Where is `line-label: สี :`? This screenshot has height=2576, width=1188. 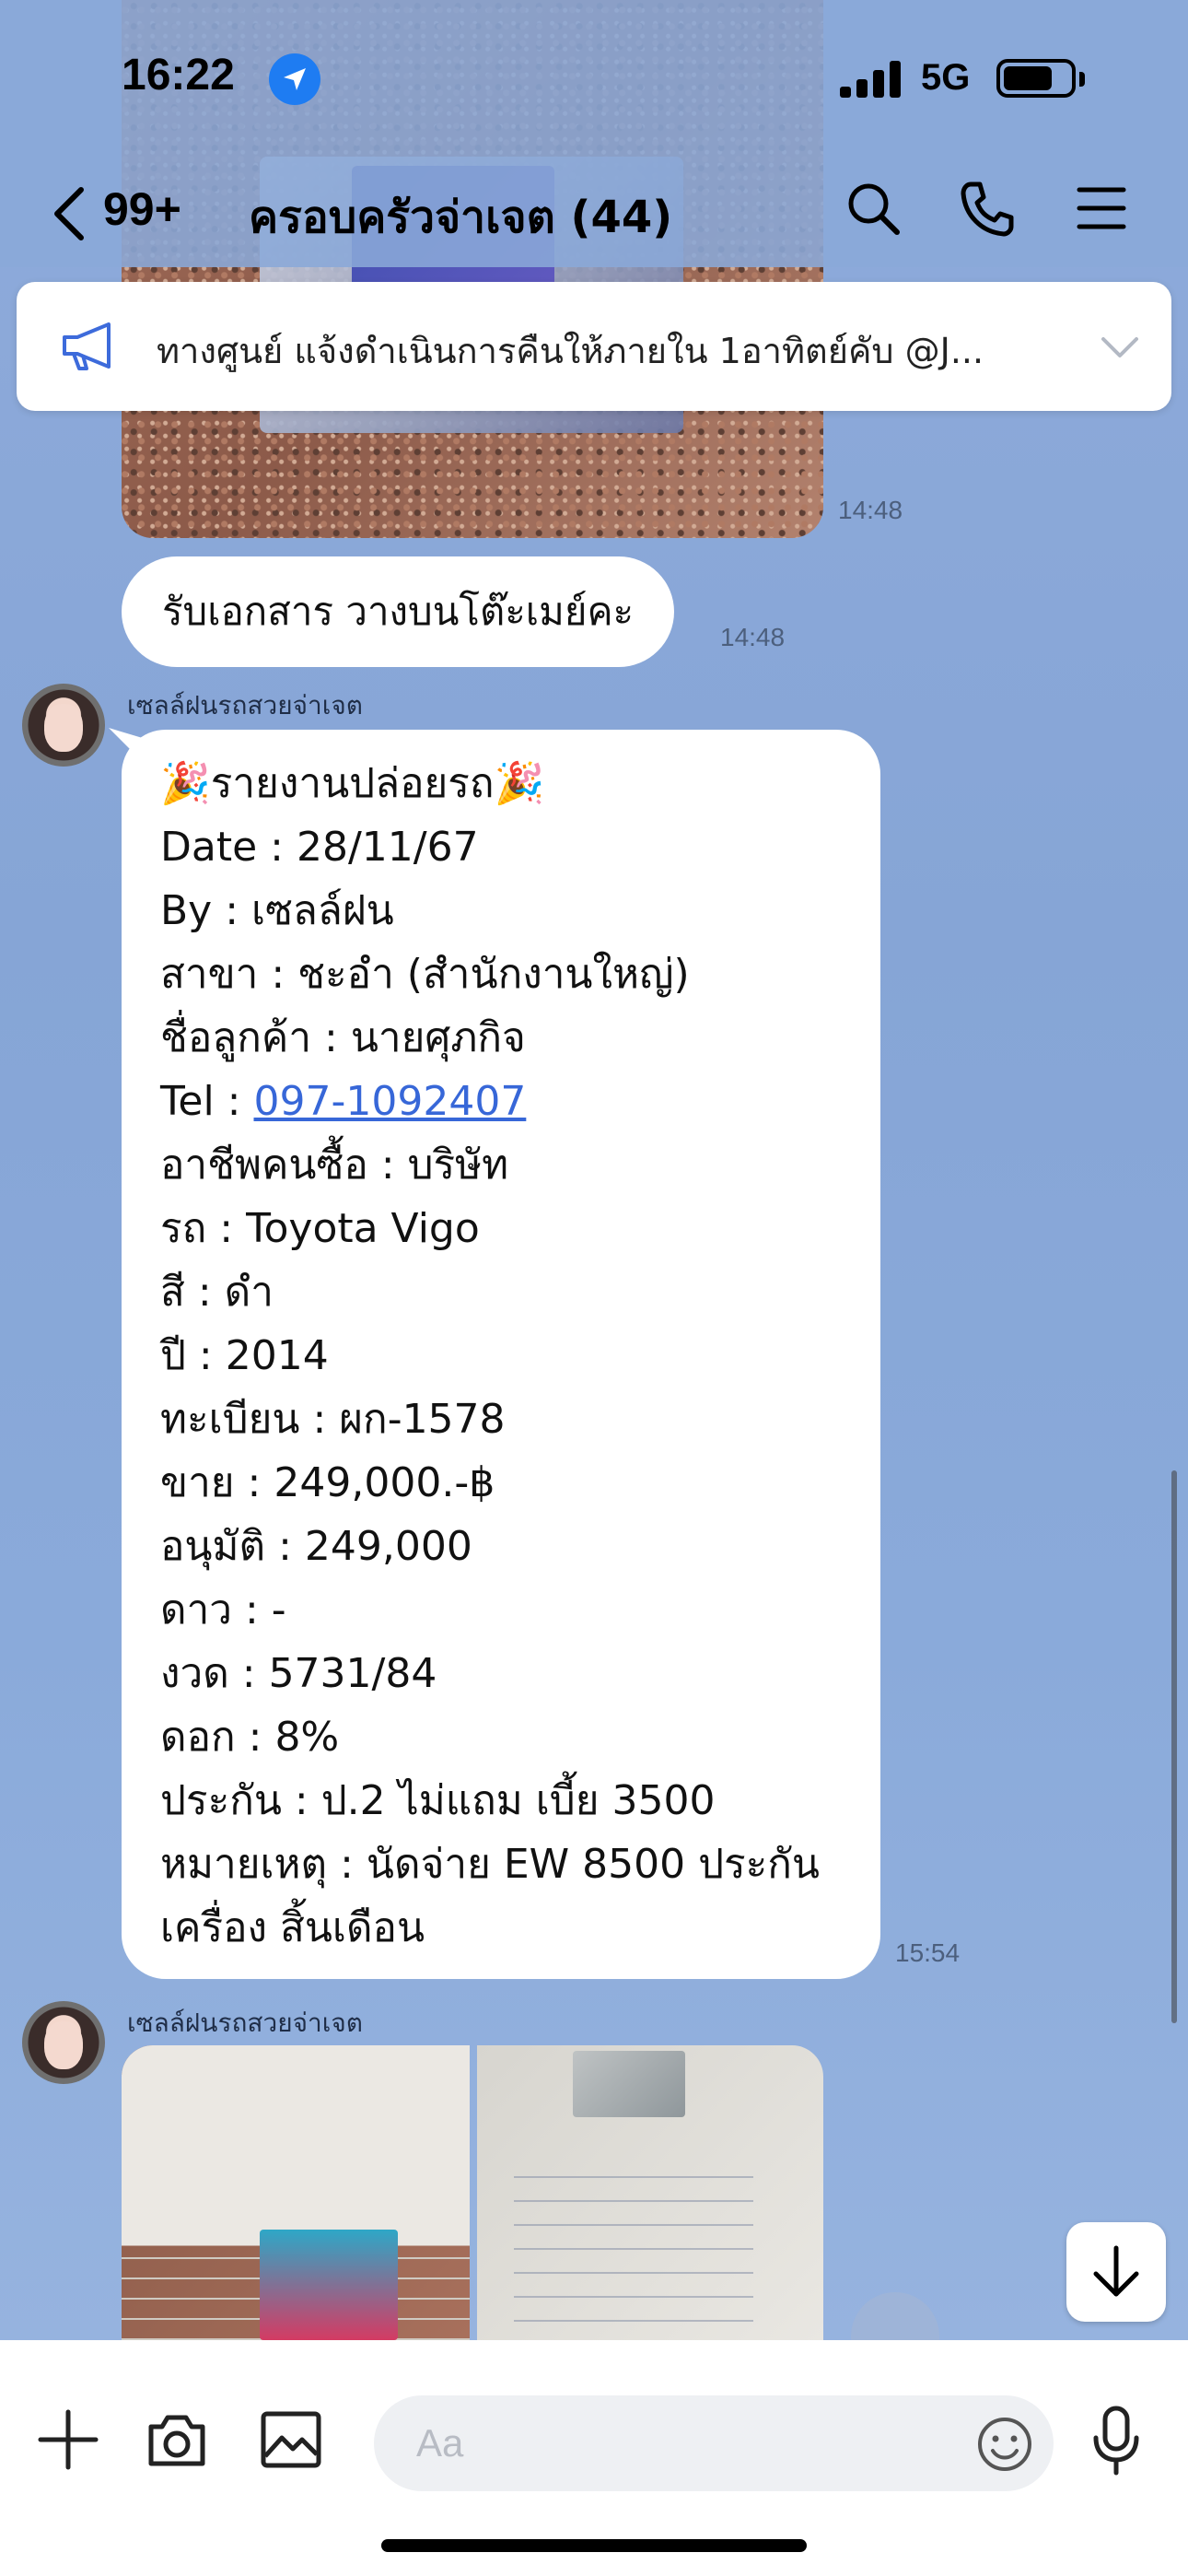 line-label: สี : is located at coordinates (192, 1292).